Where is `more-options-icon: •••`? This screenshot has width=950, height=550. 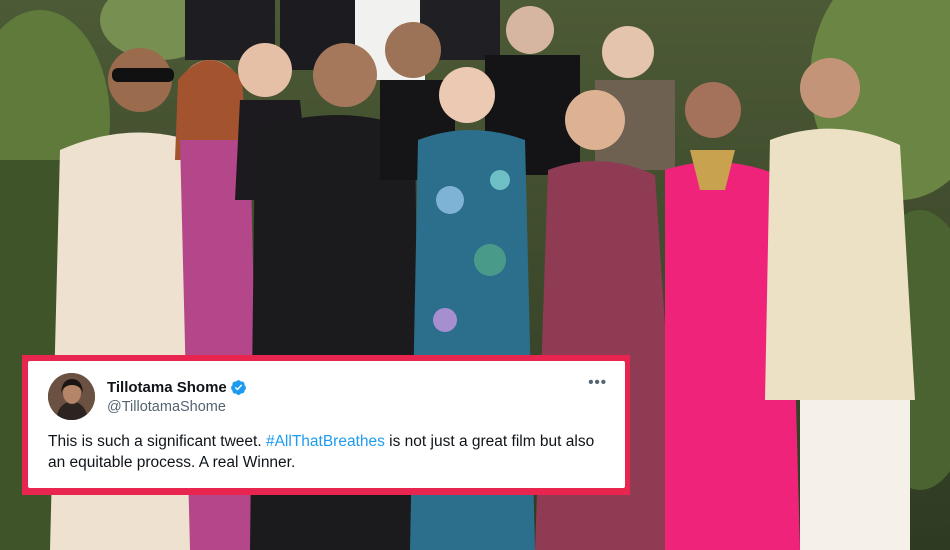
more-options-icon: ••• is located at coordinates (597, 382).